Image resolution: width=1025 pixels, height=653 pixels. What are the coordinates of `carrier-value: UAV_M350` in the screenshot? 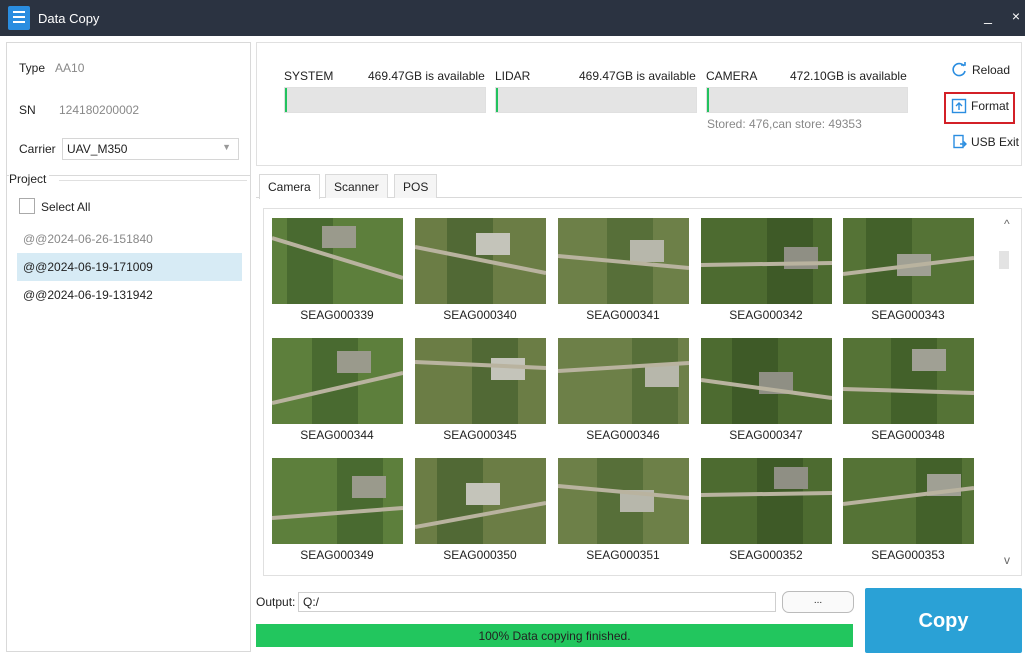 It's located at (97, 149).